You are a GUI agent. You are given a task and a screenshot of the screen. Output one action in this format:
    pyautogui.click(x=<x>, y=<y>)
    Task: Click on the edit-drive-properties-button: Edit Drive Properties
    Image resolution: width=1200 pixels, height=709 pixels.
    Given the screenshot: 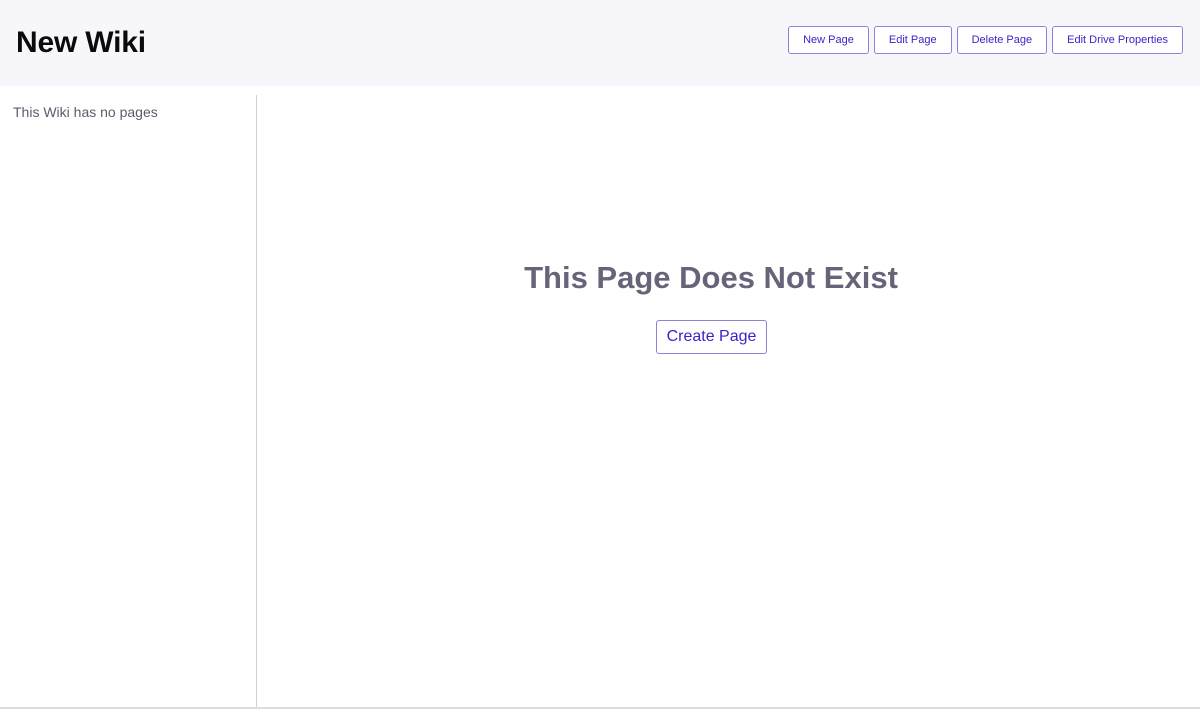 What is the action you would take?
    pyautogui.click(x=1117, y=40)
    